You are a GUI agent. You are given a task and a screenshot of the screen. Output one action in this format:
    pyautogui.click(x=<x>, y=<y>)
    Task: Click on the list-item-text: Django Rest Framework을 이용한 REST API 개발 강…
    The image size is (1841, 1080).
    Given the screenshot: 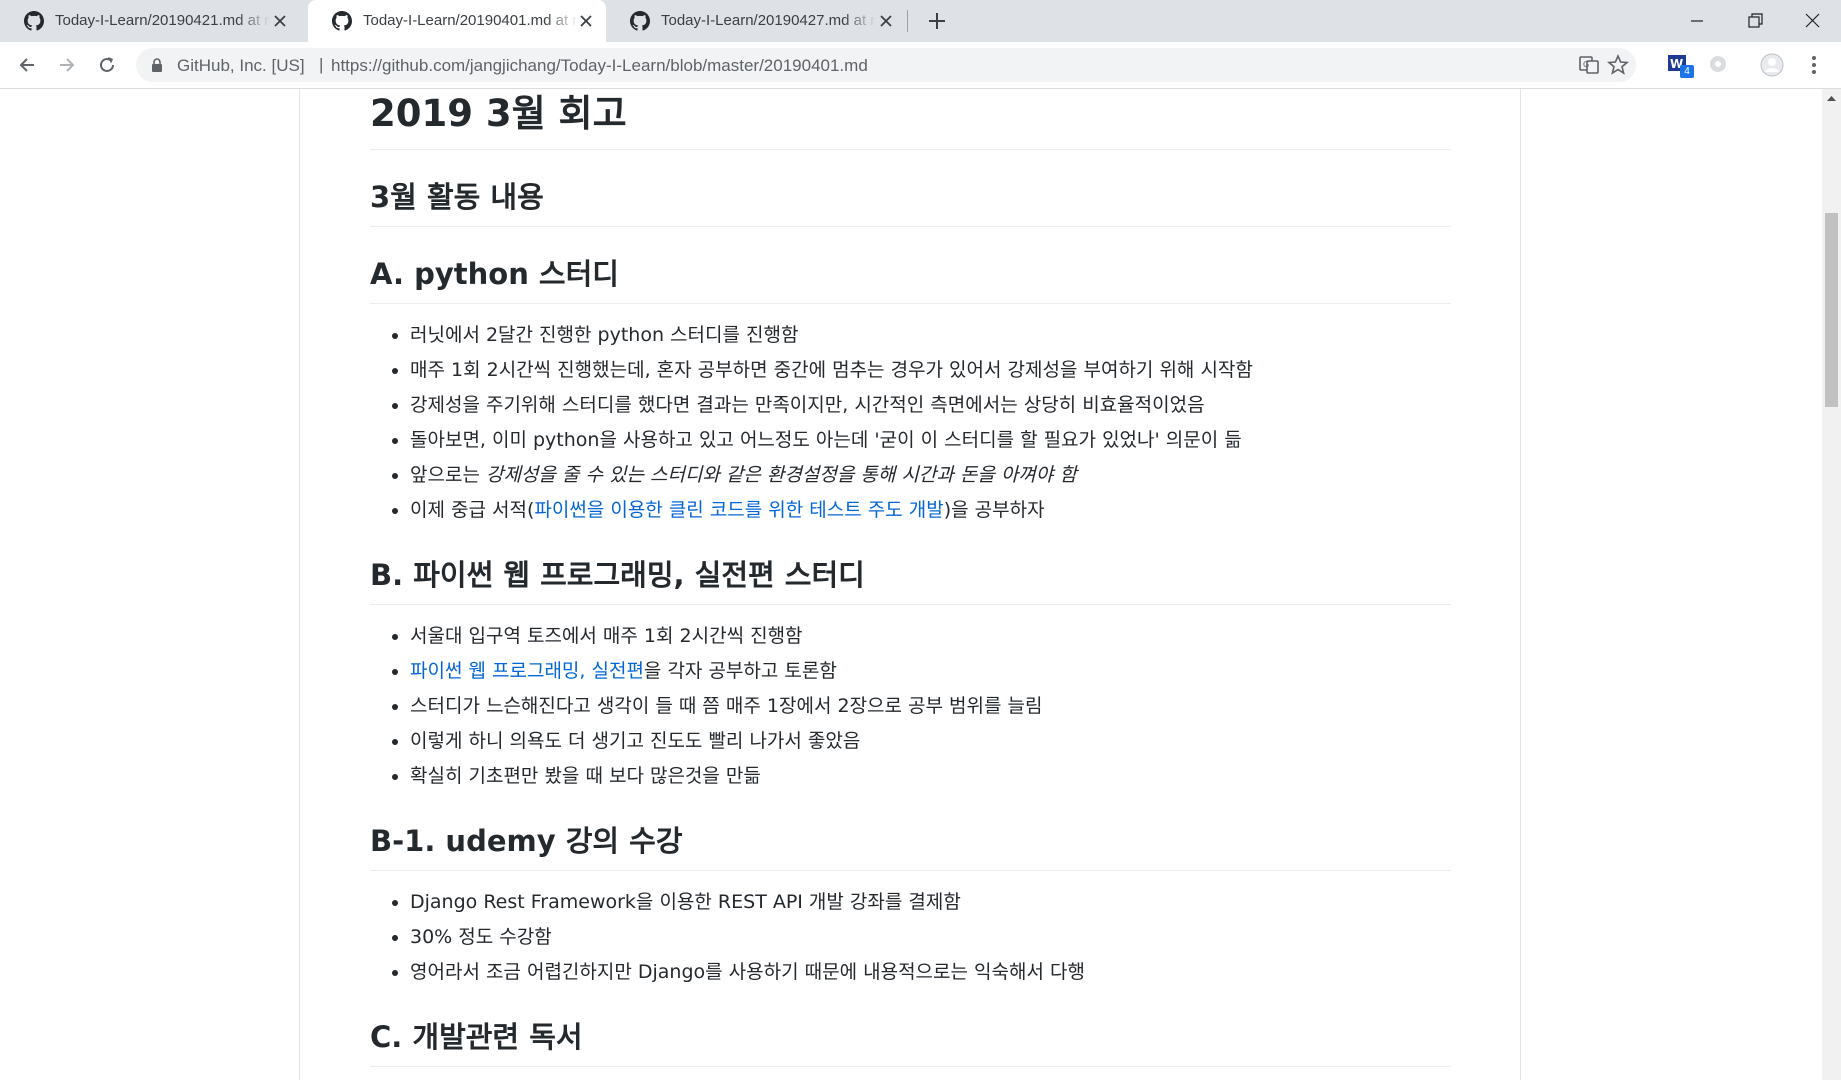 What is the action you would take?
    pyautogui.click(x=685, y=902)
    